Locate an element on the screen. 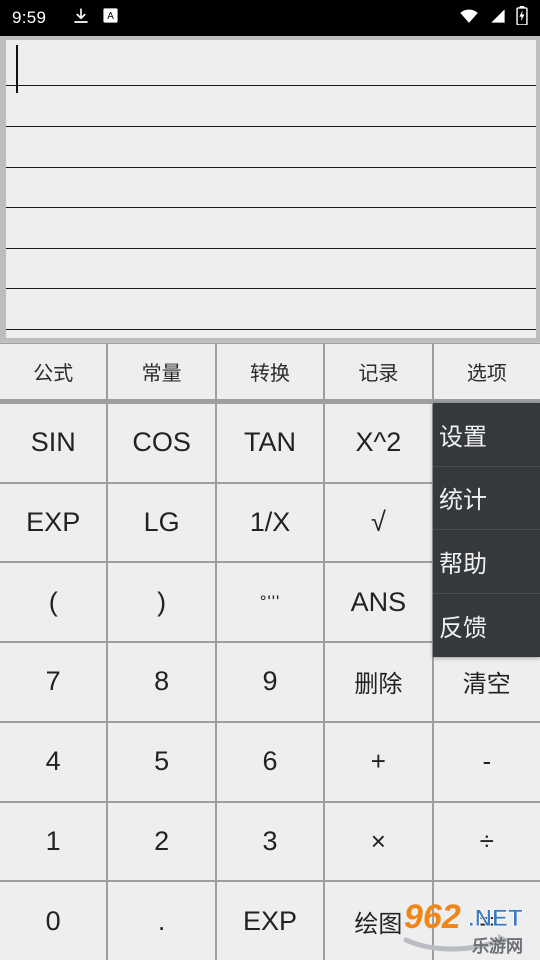 The width and height of the screenshot is (540, 963). key-divide: ÷ is located at coordinates (486, 841).